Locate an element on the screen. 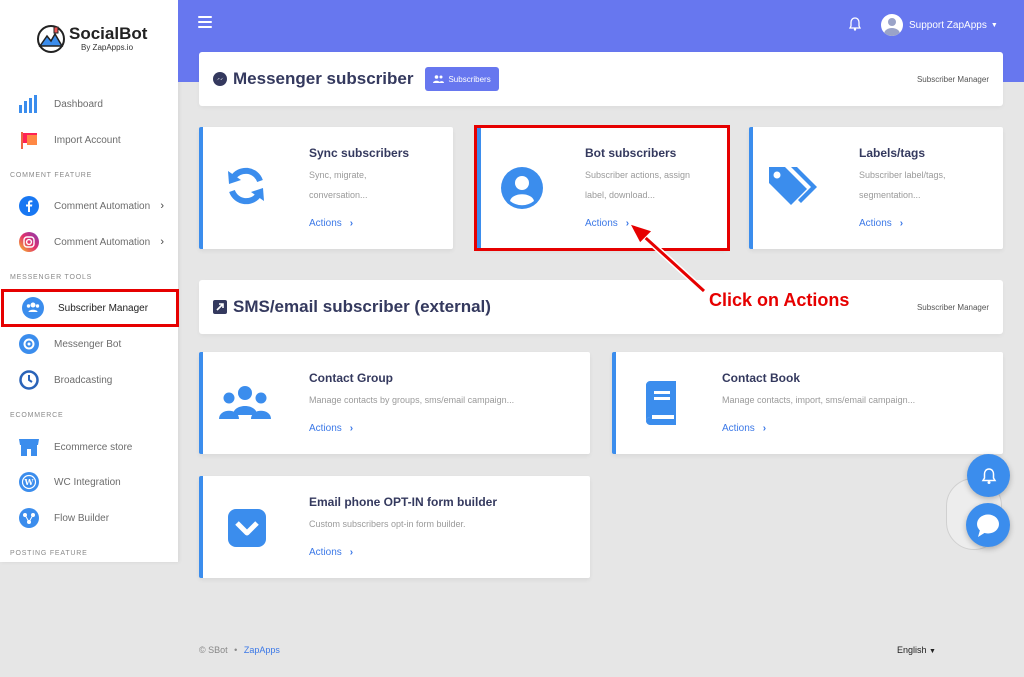  language-label: English is located at coordinates (912, 650).